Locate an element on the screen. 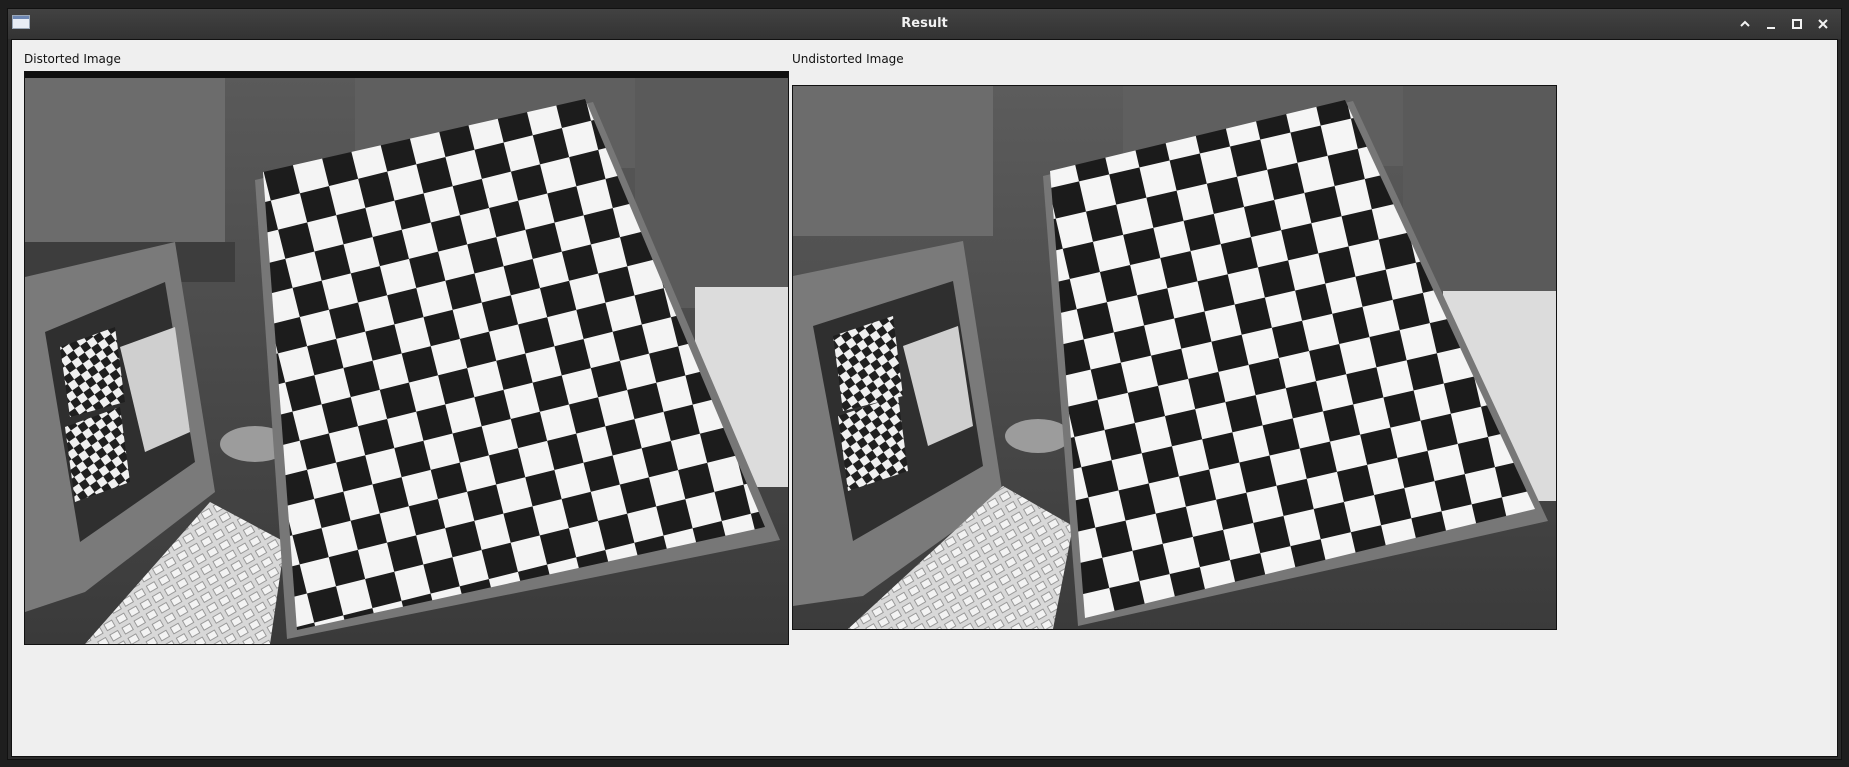 This screenshot has height=767, width=1849. chevron-up-icon is located at coordinates (1745, 24).